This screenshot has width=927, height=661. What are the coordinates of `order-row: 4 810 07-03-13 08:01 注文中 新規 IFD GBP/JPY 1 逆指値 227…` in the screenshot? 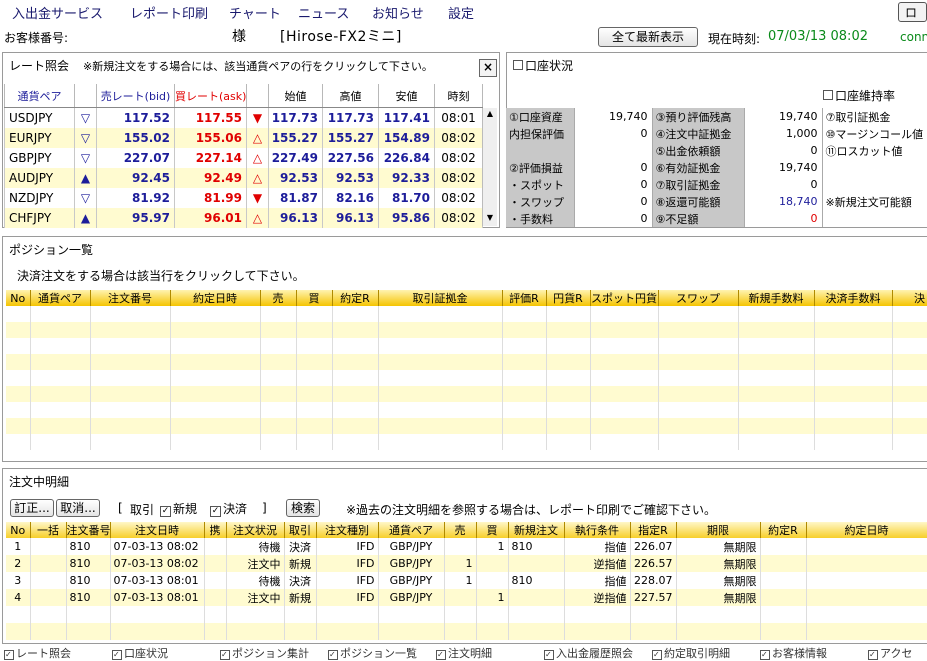 It's located at (466, 597).